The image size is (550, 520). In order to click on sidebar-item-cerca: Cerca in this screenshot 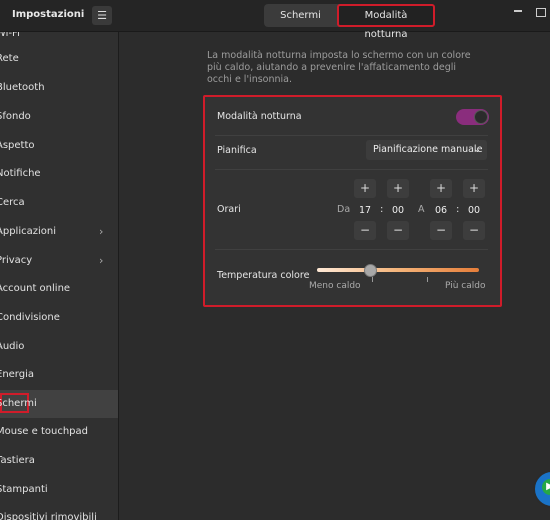, I will do `click(59, 203)`.